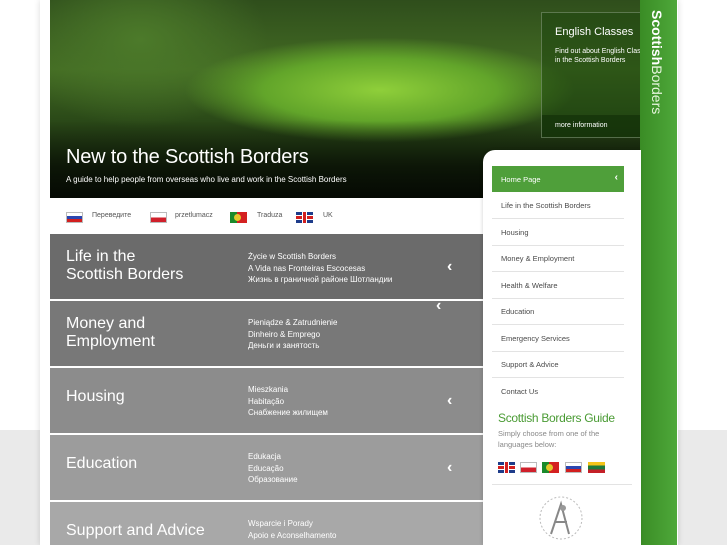 The image size is (727, 545). Describe the element at coordinates (558, 258) in the screenshot. I see `nav-item-money-employment: Money & Employment` at that location.